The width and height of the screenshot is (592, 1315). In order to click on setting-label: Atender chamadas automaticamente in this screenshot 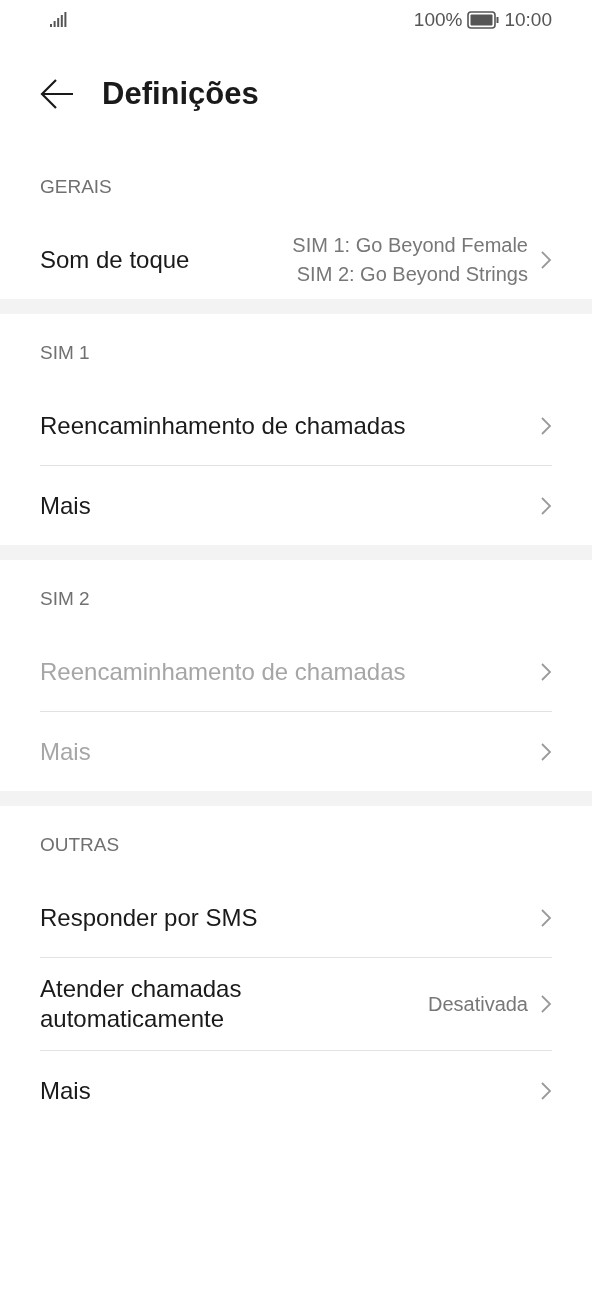, I will do `click(228, 1004)`.